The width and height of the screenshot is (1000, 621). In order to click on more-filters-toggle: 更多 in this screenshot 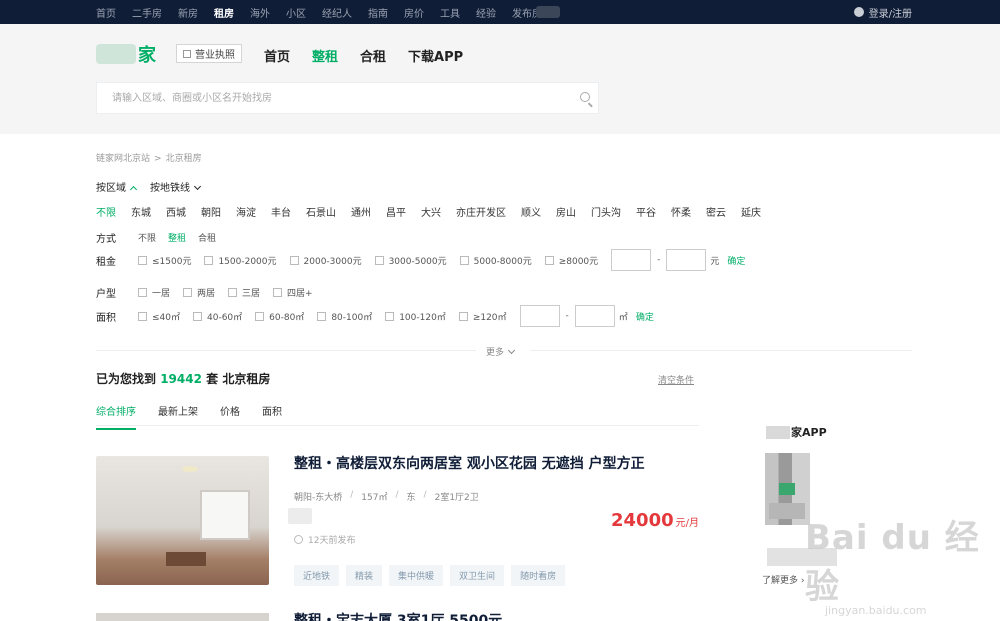, I will do `click(501, 351)`.